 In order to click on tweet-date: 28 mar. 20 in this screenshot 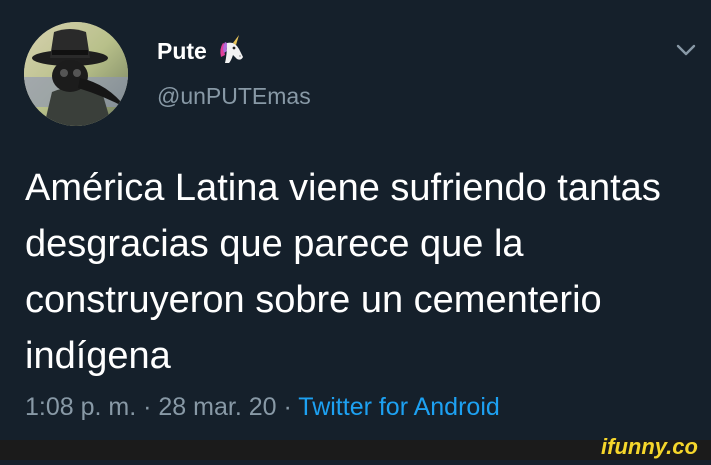, I will do `click(217, 407)`.